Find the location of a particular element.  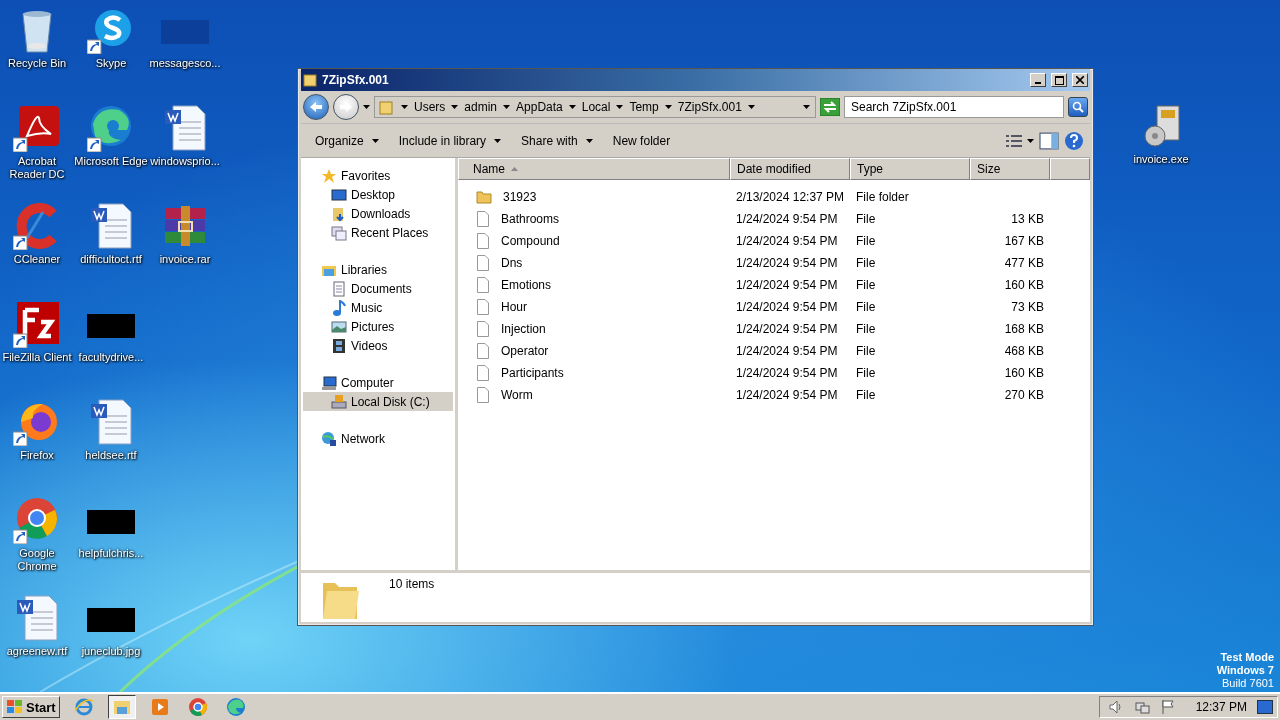

icon-label: invoice.exe is located at coordinates (1161, 159).